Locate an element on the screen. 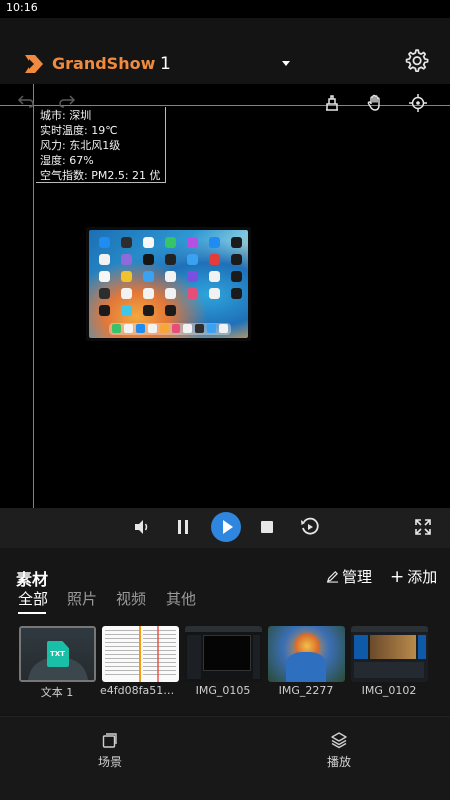  chevron-down-icon is located at coordinates (286, 63).